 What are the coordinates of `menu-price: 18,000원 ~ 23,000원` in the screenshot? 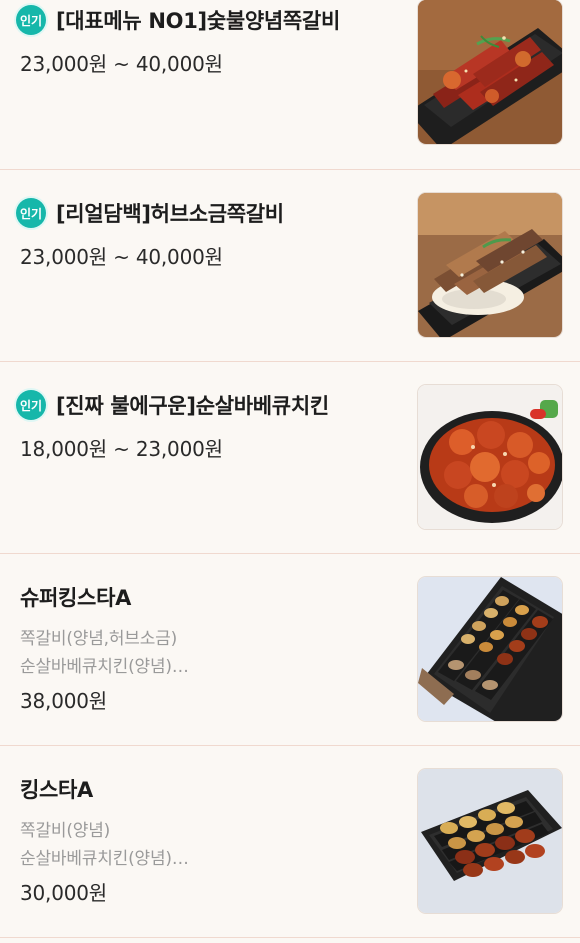 It's located at (121, 449).